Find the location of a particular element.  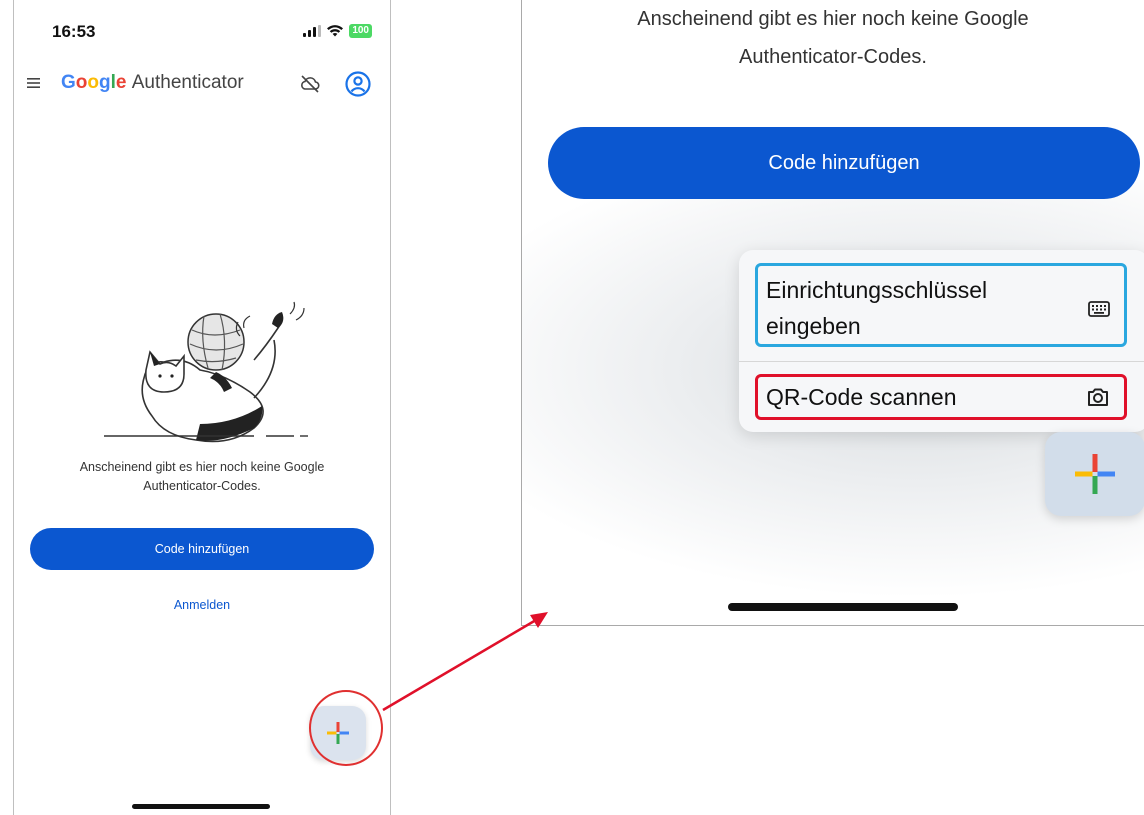

keyboard-icon is located at coordinates (1099, 309).